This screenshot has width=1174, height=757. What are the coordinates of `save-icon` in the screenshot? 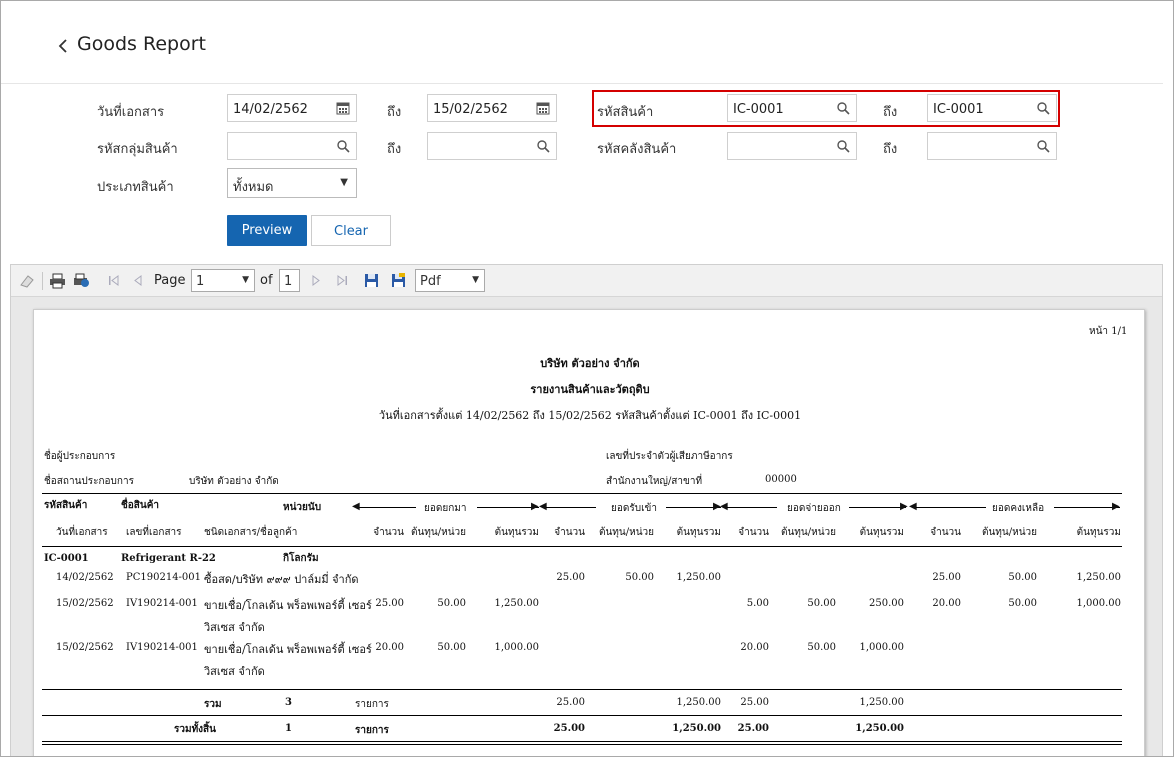 It's located at (371, 280).